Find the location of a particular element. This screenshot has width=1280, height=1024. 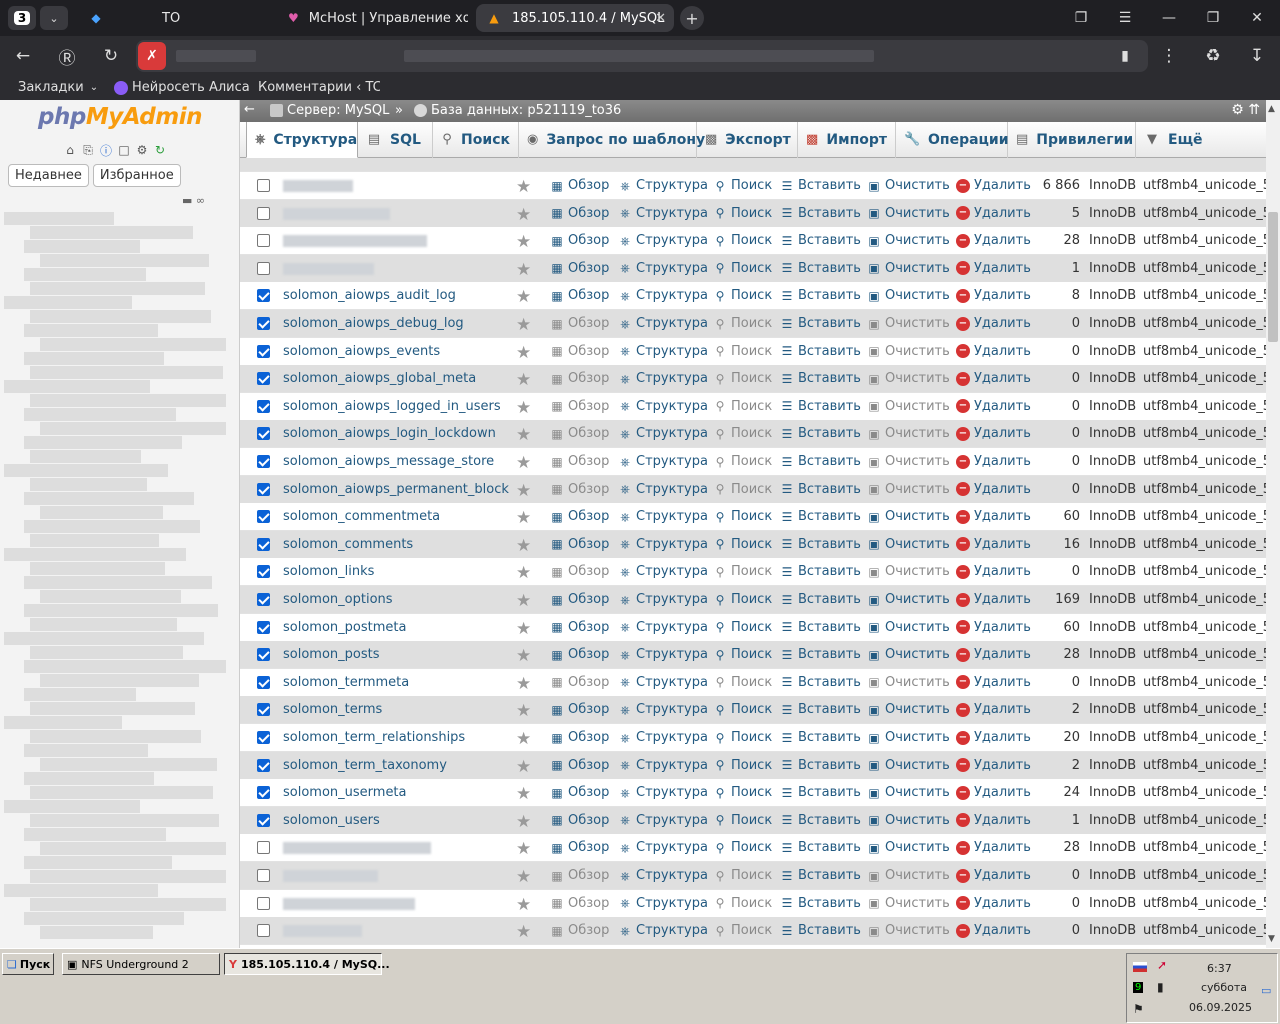

table-name: solomon_term_relationships is located at coordinates (374, 737).